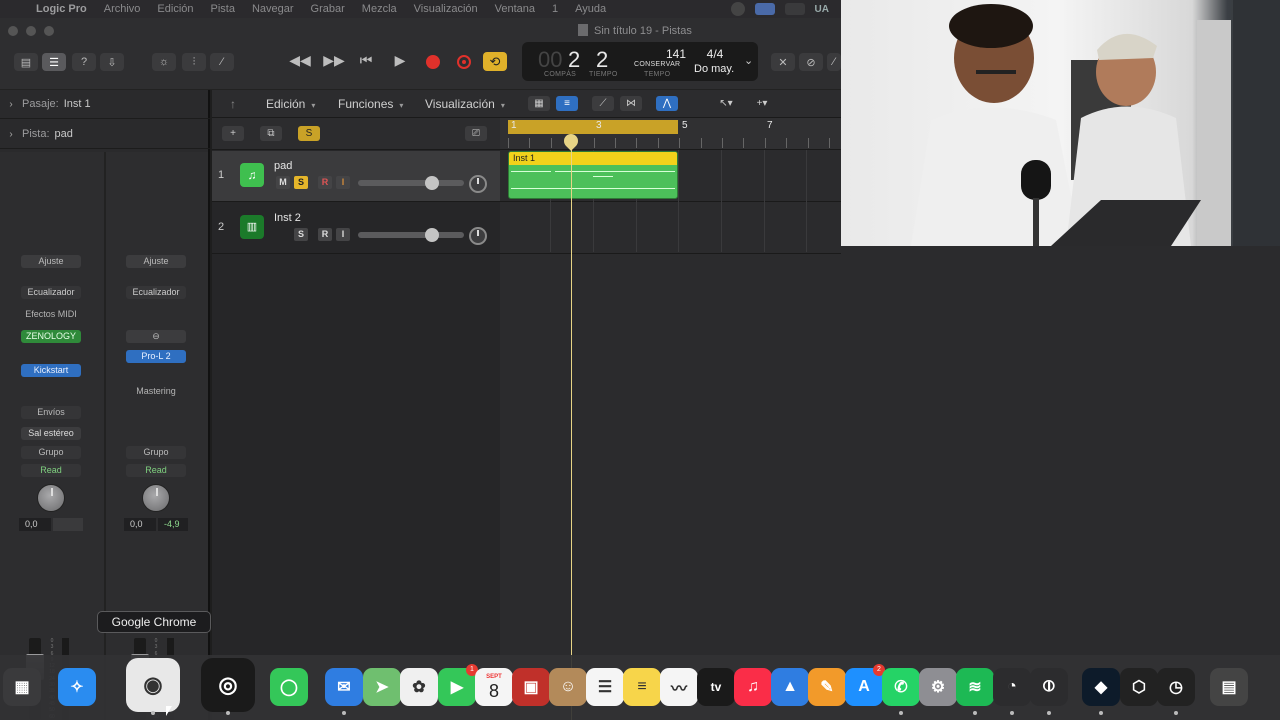 The height and width of the screenshot is (720, 1280). What do you see at coordinates (834, 62) in the screenshot?
I see `metronome-button: ⁄` at bounding box center [834, 62].